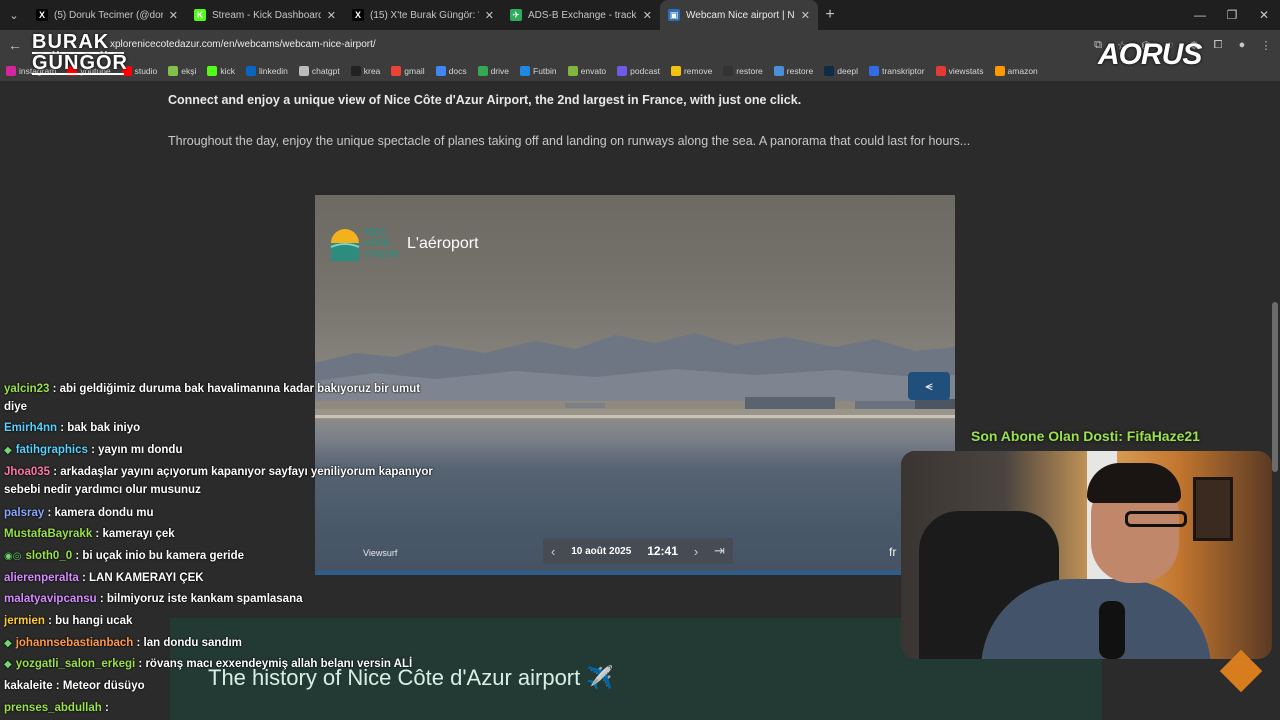  Describe the element at coordinates (897, 70) in the screenshot. I see `bookmark-18: transkriptor` at that location.